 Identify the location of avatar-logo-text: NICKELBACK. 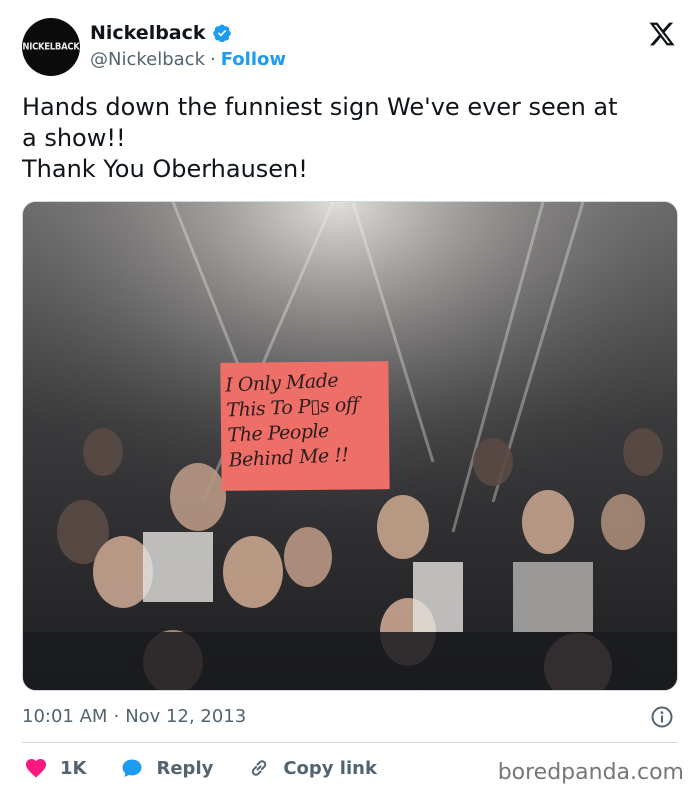
(51, 47).